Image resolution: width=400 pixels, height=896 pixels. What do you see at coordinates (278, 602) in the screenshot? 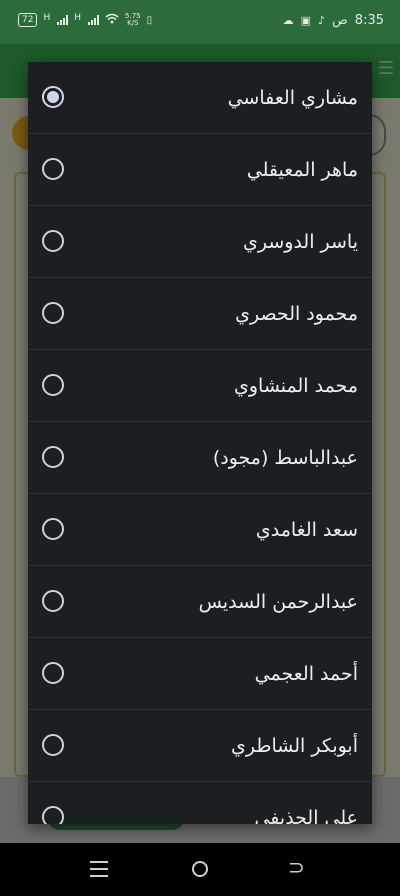
I see `reciter-label: عبدالرحمن السديس` at bounding box center [278, 602].